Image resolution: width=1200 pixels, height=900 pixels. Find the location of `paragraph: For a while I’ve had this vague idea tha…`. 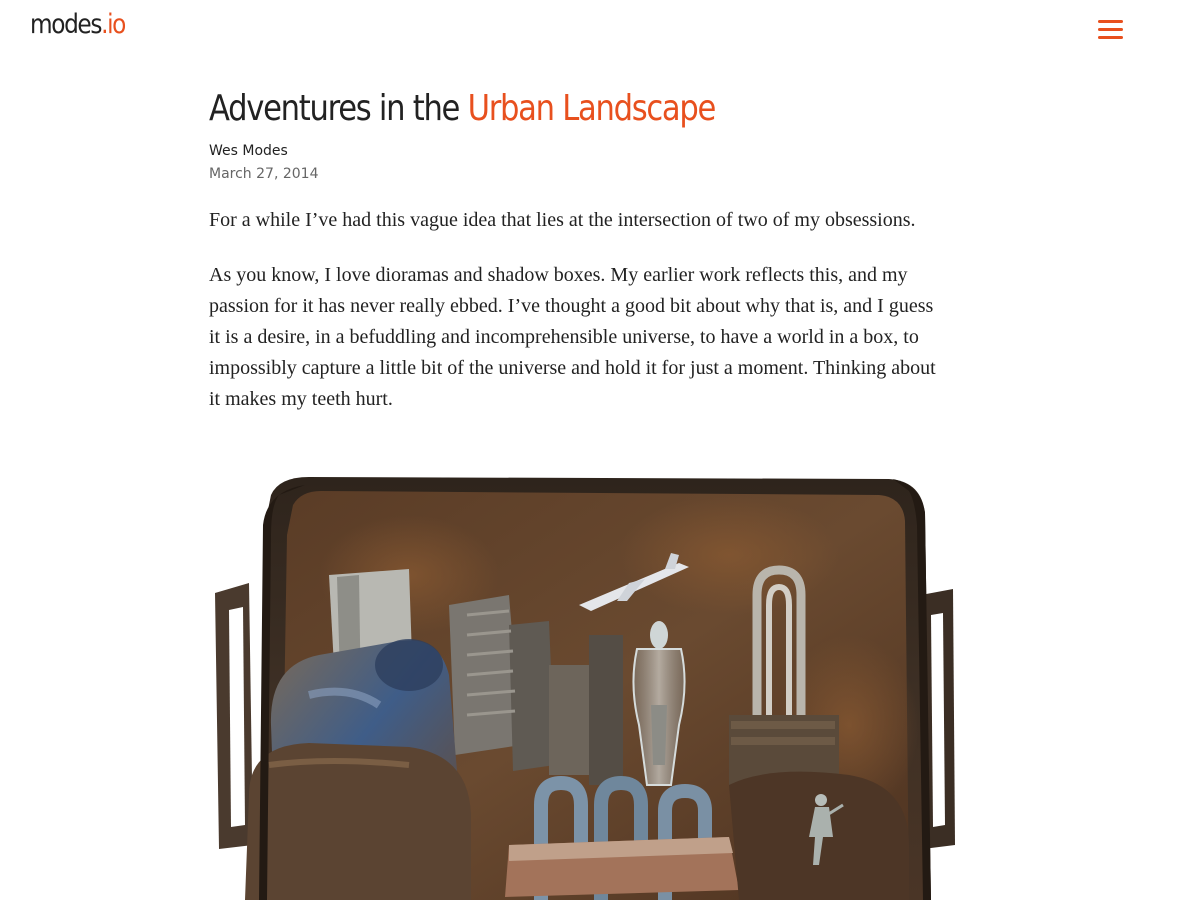

paragraph: For a while I’ve had this vague idea tha… is located at coordinates (562, 220).